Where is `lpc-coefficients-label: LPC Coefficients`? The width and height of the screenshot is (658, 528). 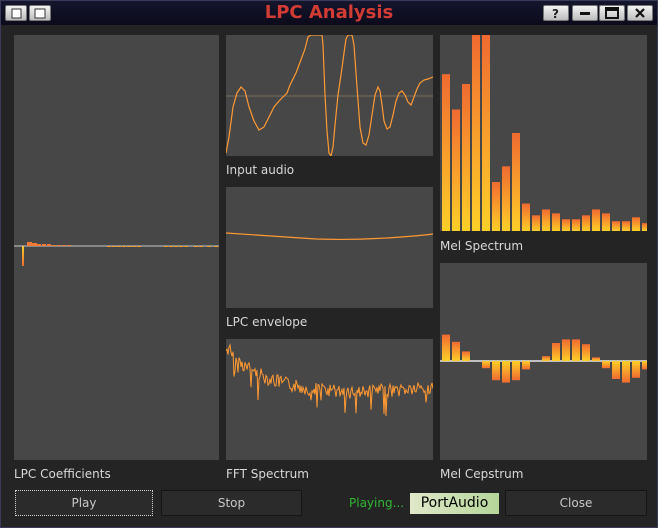 lpc-coefficients-label: LPC Coefficients is located at coordinates (62, 474).